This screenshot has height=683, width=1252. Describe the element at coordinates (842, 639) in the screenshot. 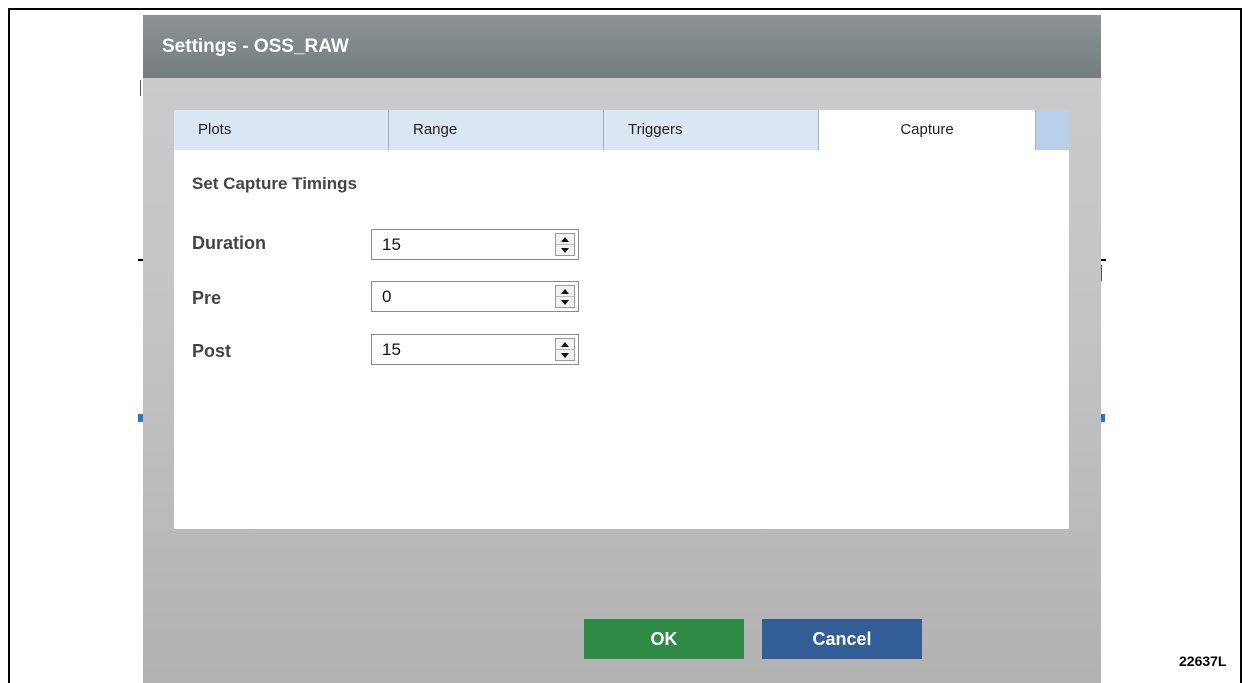

I see `cancel-button: Cancel` at that location.